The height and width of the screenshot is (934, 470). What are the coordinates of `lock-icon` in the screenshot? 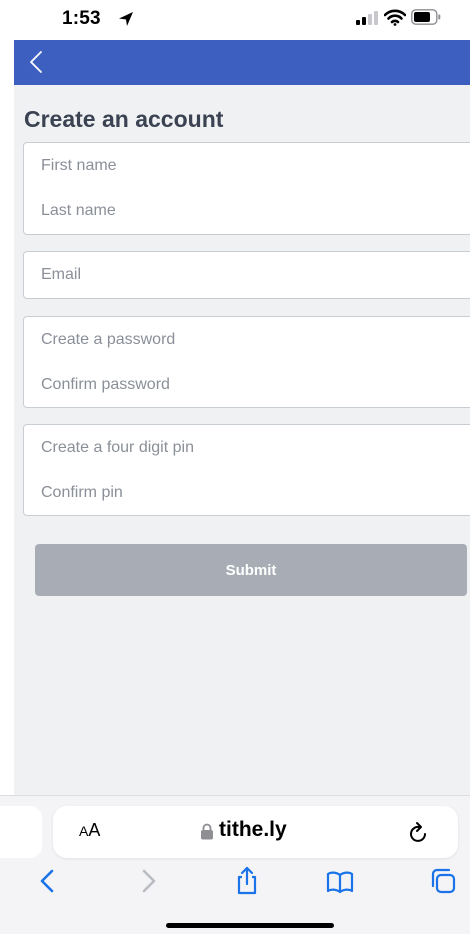 It's located at (207, 831).